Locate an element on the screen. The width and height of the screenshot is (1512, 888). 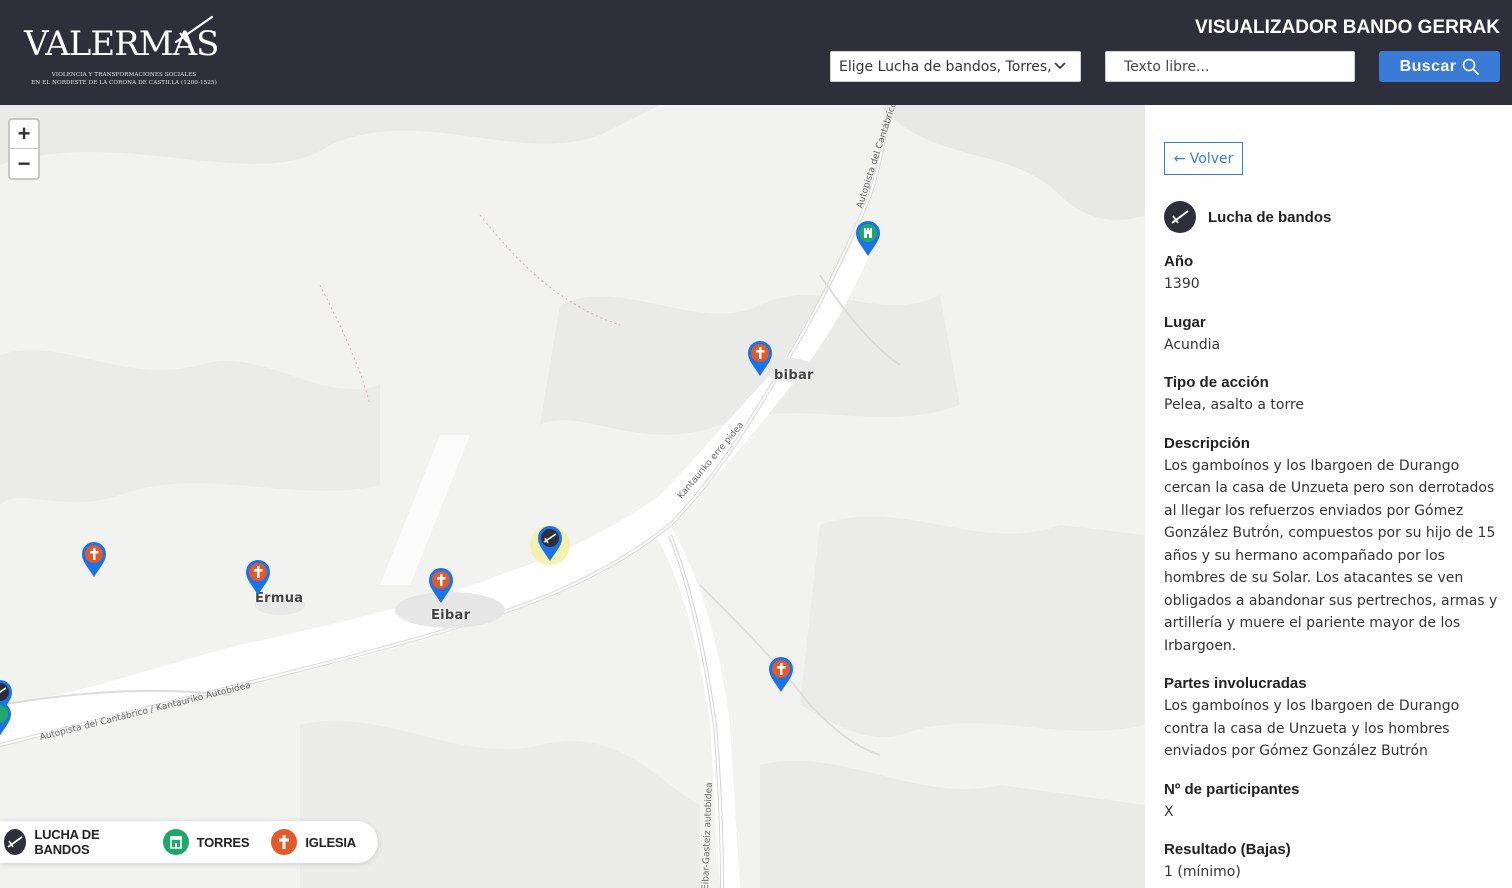
search-input is located at coordinates (1230, 66).